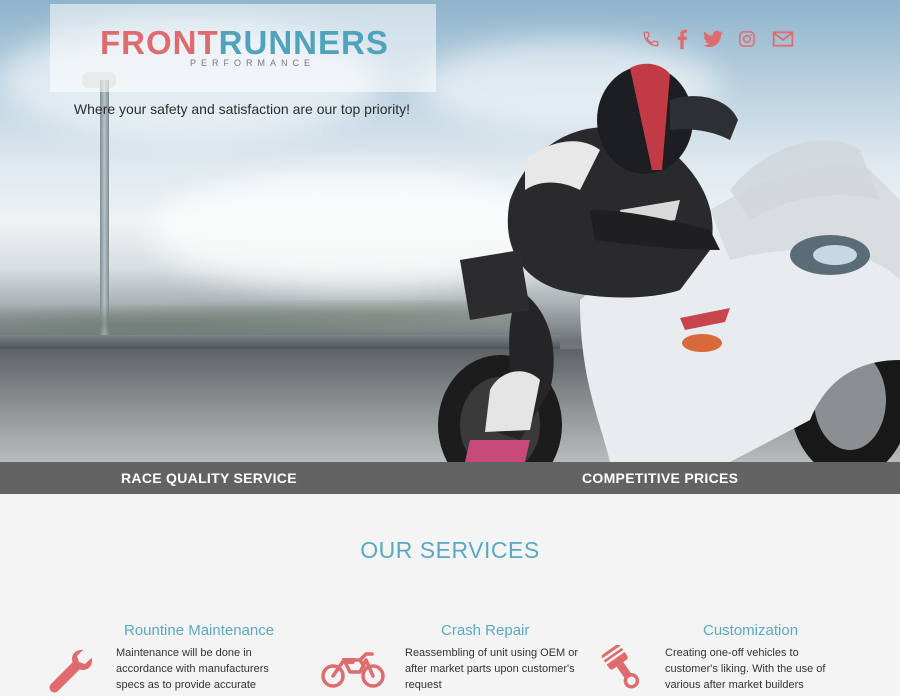 The width and height of the screenshot is (900, 696). I want to click on twitter-icon, so click(713, 39).